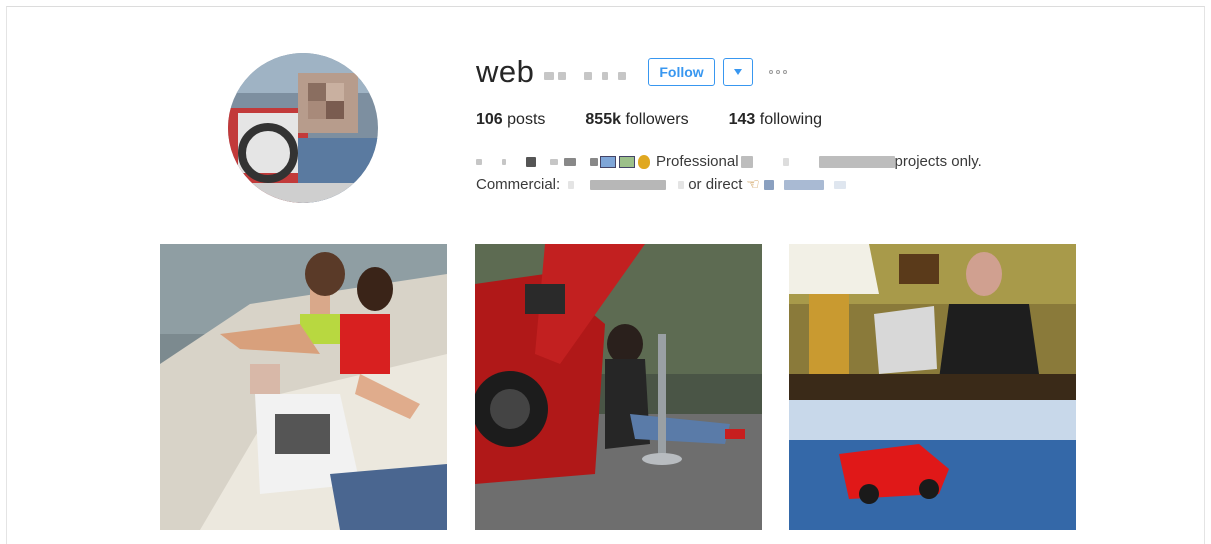  I want to click on followers-stat: 855k followers, so click(636, 120).